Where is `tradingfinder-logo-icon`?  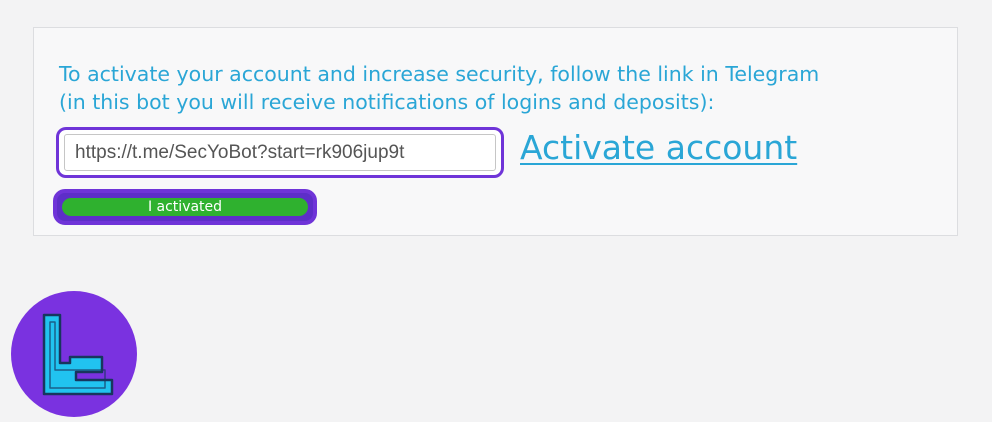
tradingfinder-logo-icon is located at coordinates (74, 354).